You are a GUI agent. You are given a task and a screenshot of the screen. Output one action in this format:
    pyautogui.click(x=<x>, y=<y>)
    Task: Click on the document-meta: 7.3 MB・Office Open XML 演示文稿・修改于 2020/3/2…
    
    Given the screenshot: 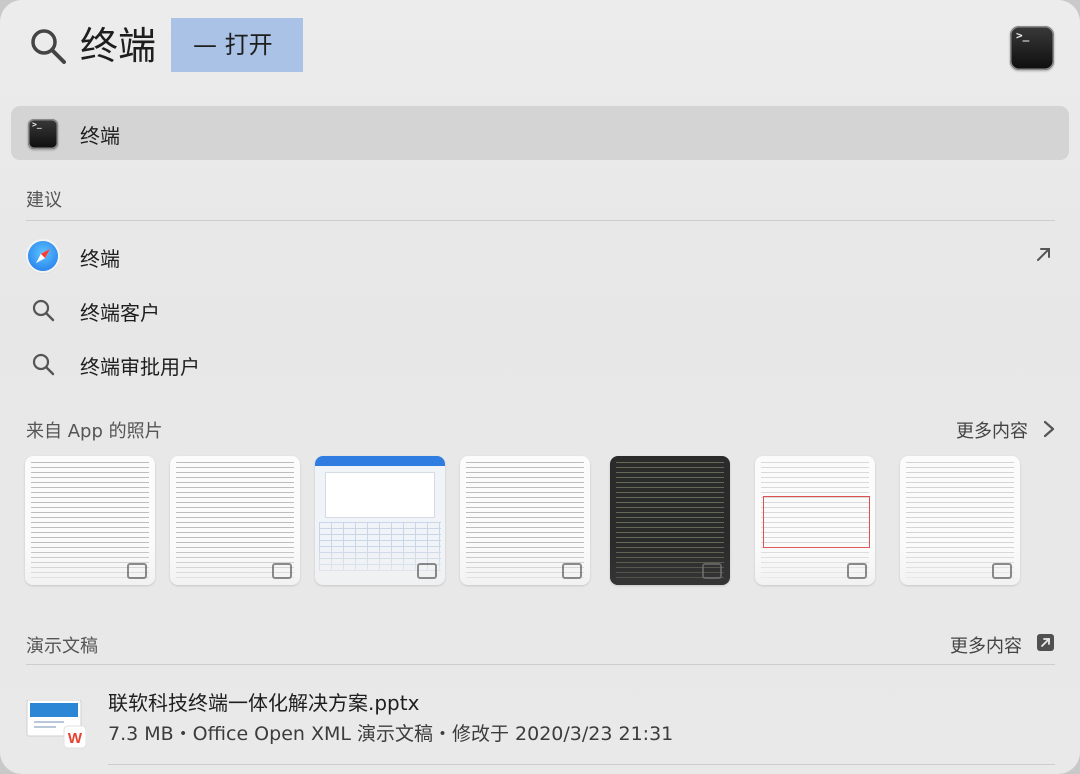 What is the action you would take?
    pyautogui.click(x=391, y=734)
    